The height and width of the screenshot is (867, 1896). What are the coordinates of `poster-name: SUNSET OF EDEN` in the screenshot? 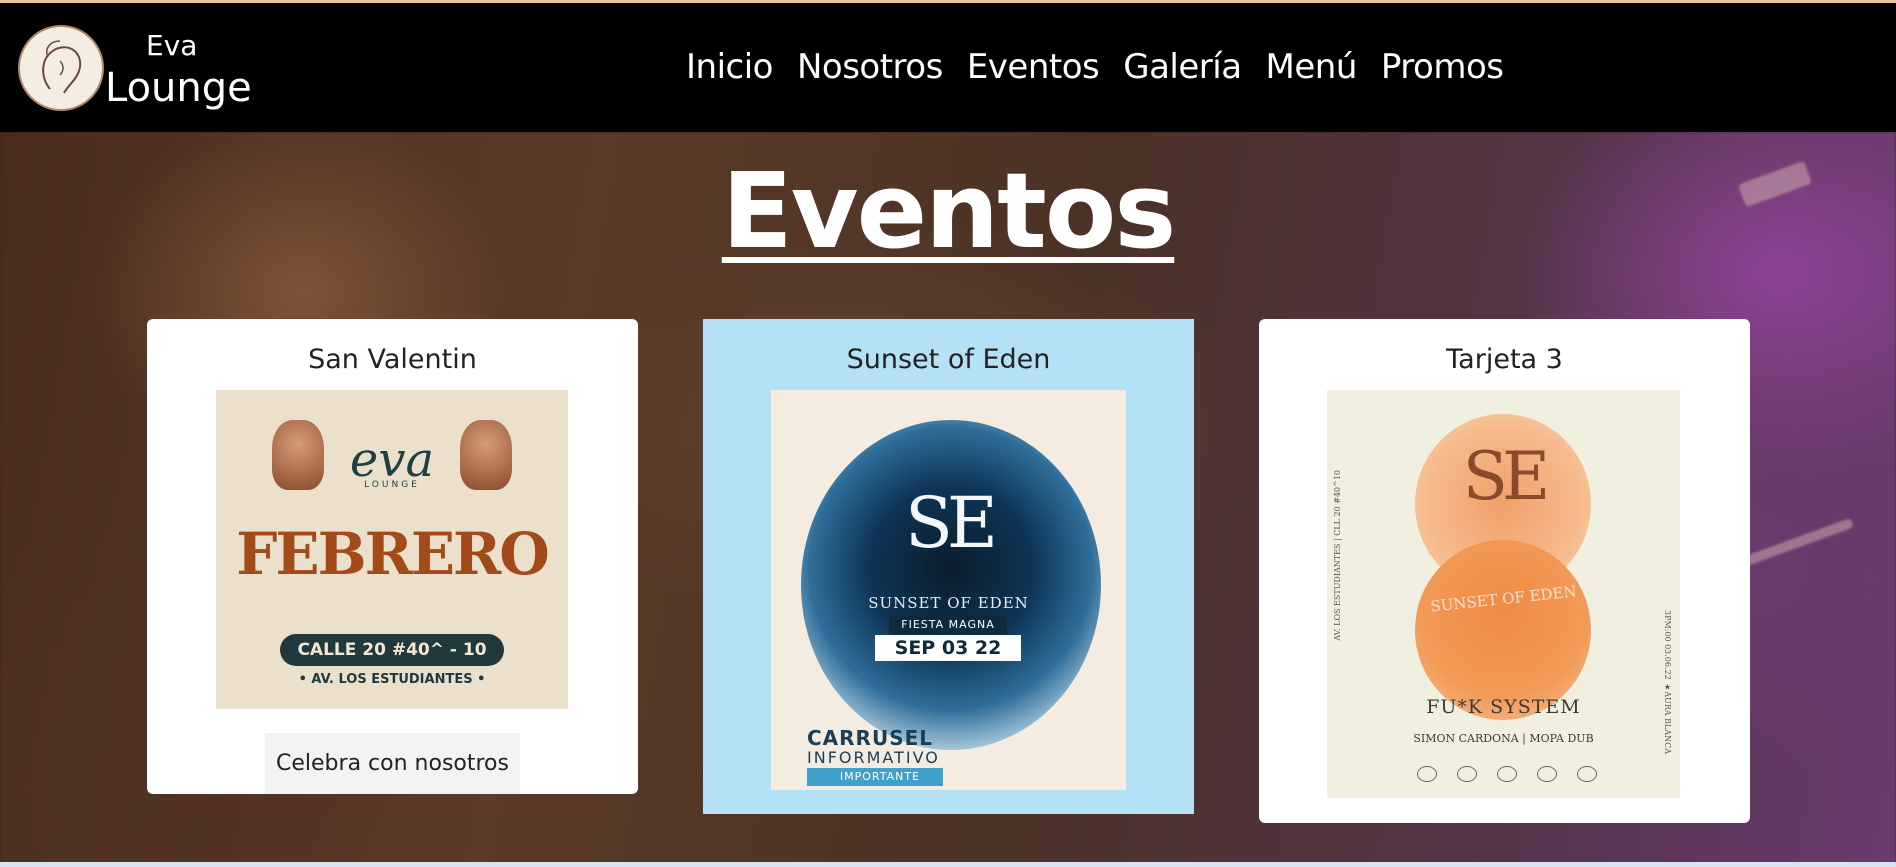 It's located at (948, 603).